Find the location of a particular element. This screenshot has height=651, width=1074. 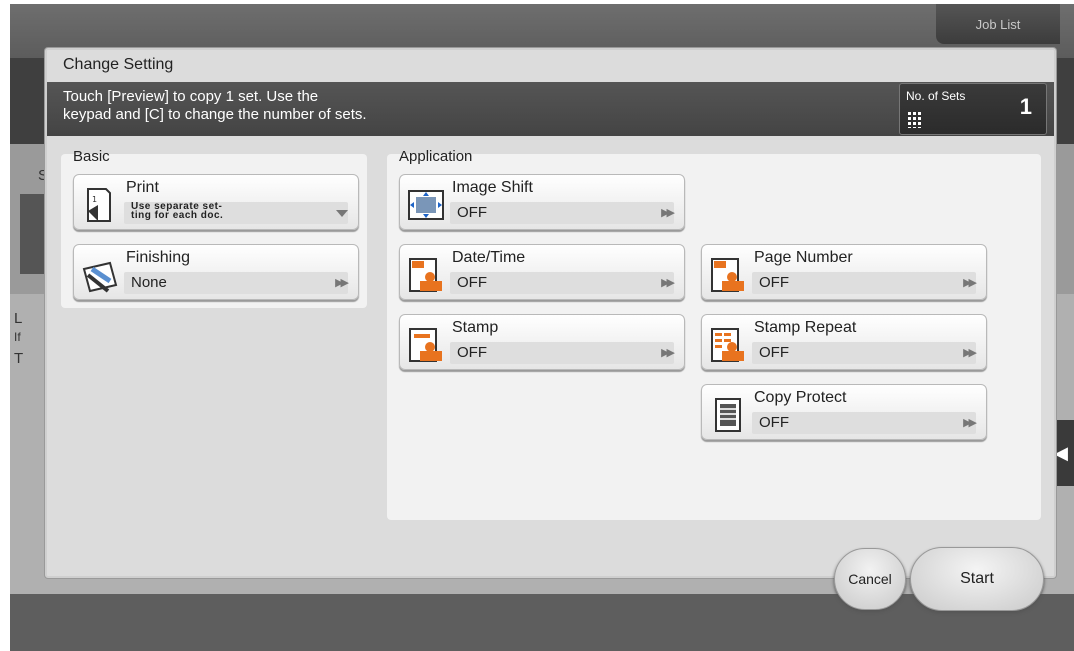

finishing-title: Finishing is located at coordinates (158, 257).